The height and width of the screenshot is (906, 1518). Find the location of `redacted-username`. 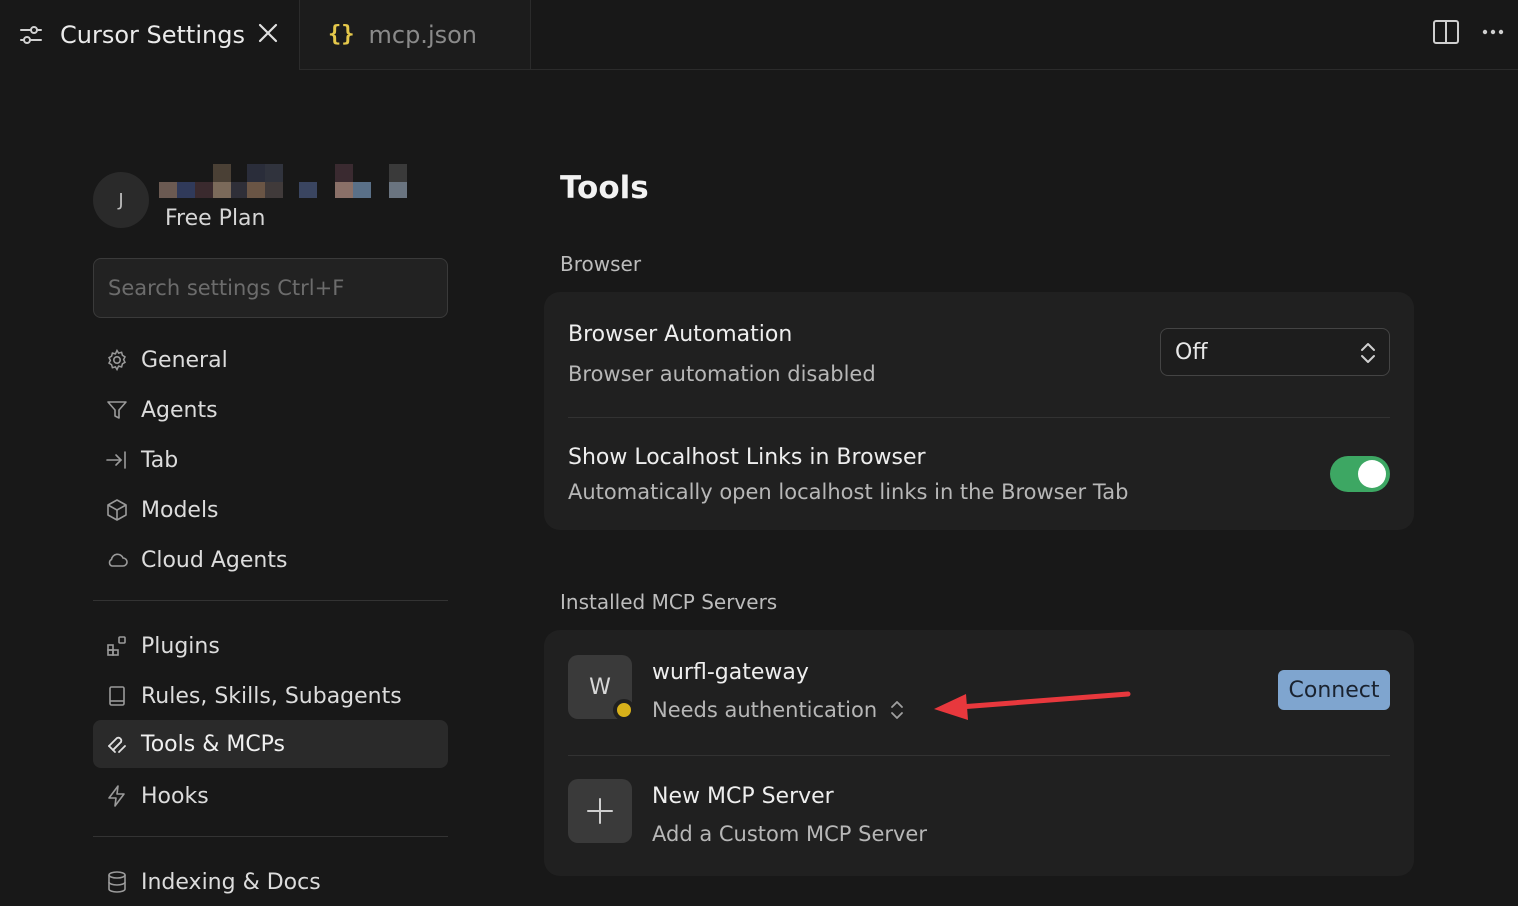

redacted-username is located at coordinates (299, 180).